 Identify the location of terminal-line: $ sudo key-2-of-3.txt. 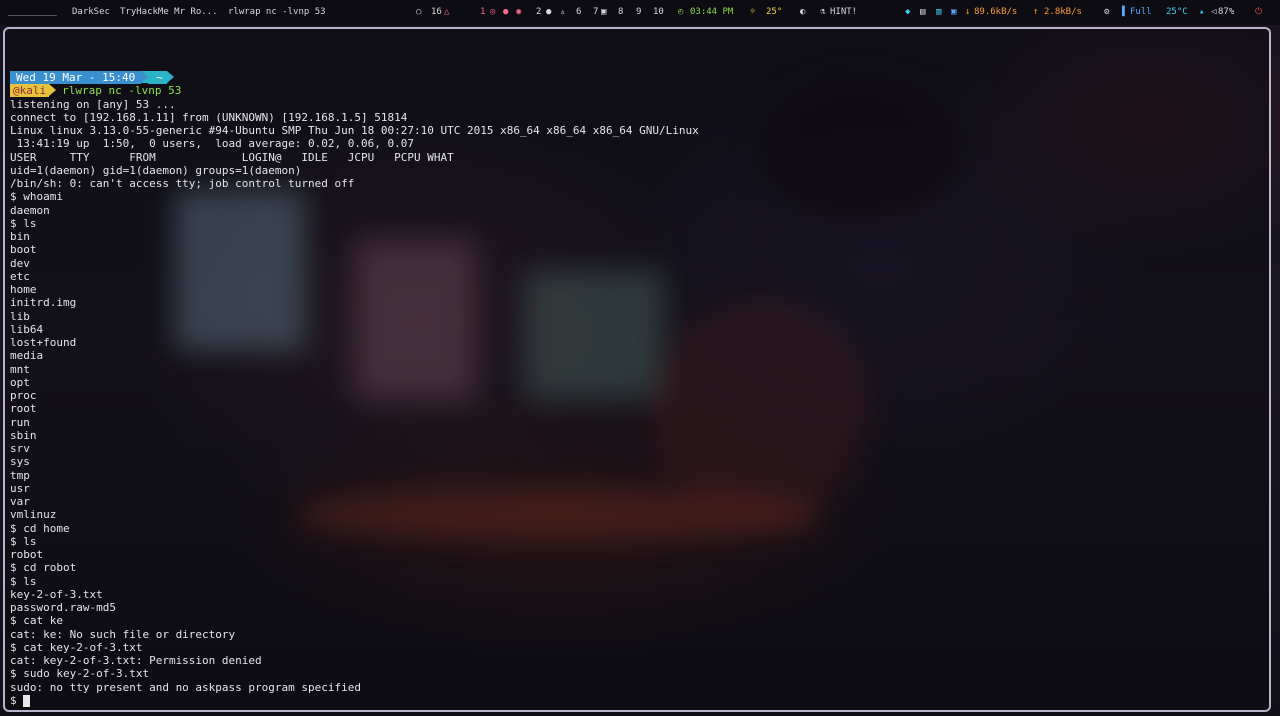
(80, 674).